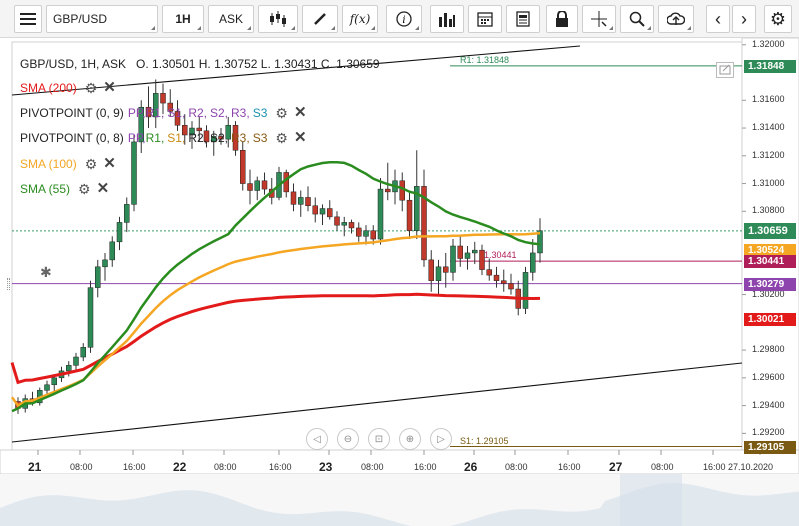 The height and width of the screenshot is (526, 799). I want to click on sma100-legend: SMA (100) ⚙ ✕, so click(68, 163).